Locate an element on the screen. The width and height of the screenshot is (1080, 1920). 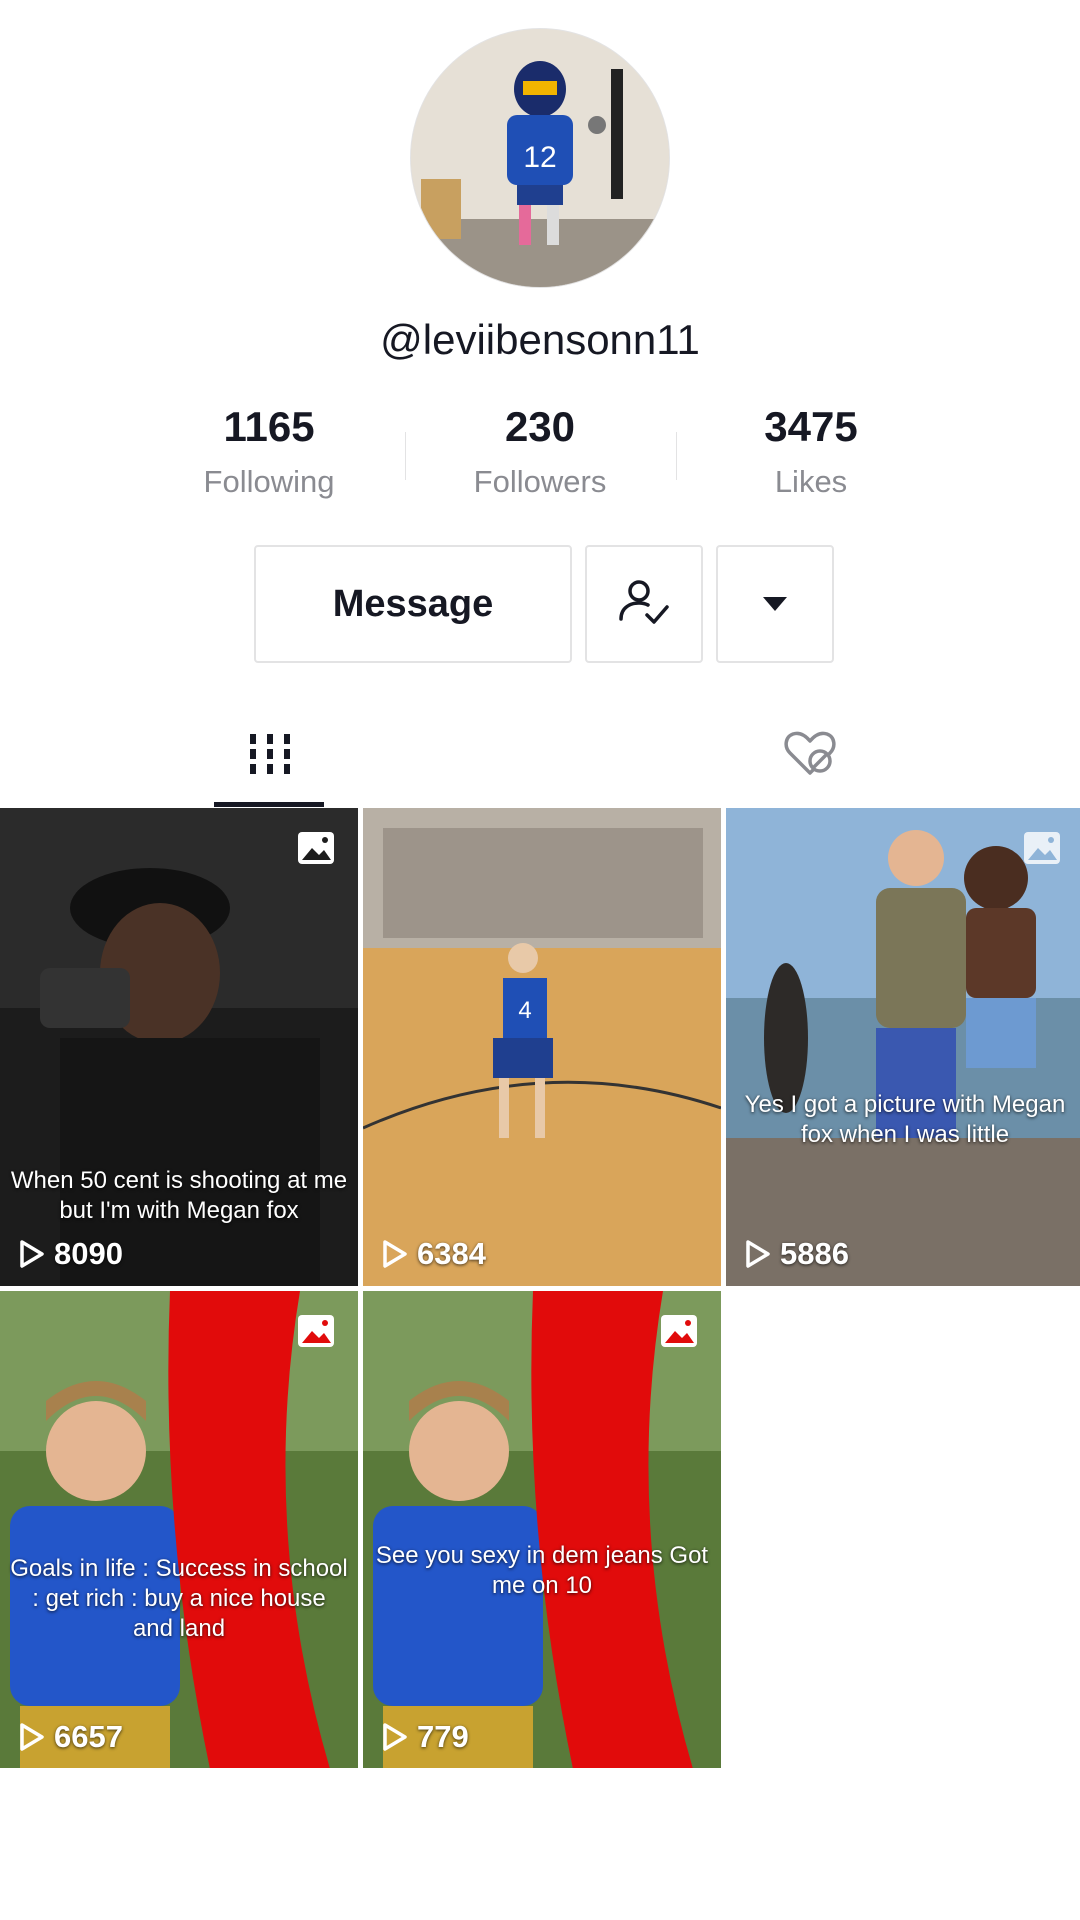
caret-down-icon is located at coordinates (775, 604).